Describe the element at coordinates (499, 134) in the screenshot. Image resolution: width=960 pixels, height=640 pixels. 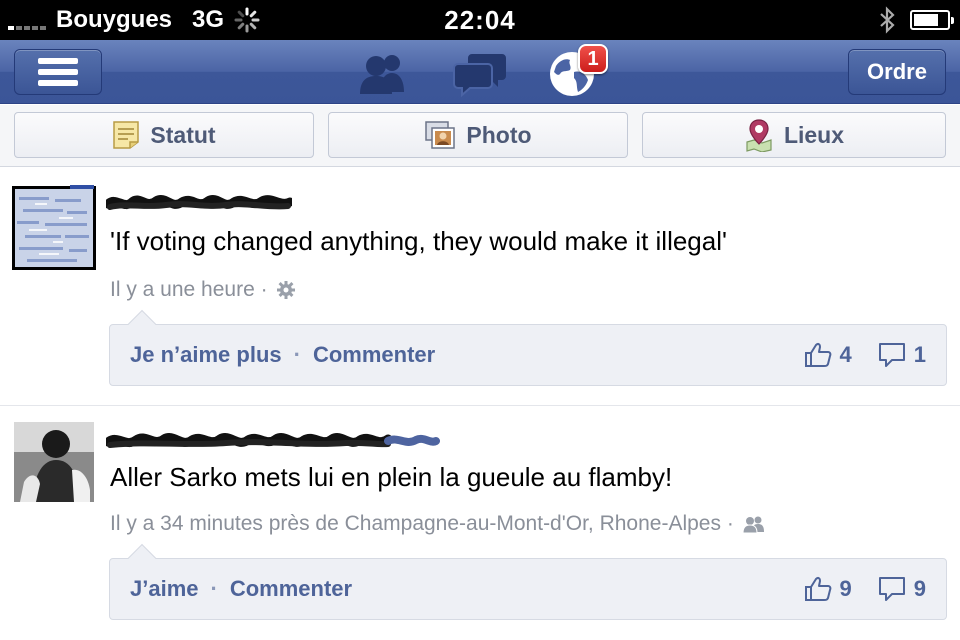
I see `photo-button-label: Photo` at that location.